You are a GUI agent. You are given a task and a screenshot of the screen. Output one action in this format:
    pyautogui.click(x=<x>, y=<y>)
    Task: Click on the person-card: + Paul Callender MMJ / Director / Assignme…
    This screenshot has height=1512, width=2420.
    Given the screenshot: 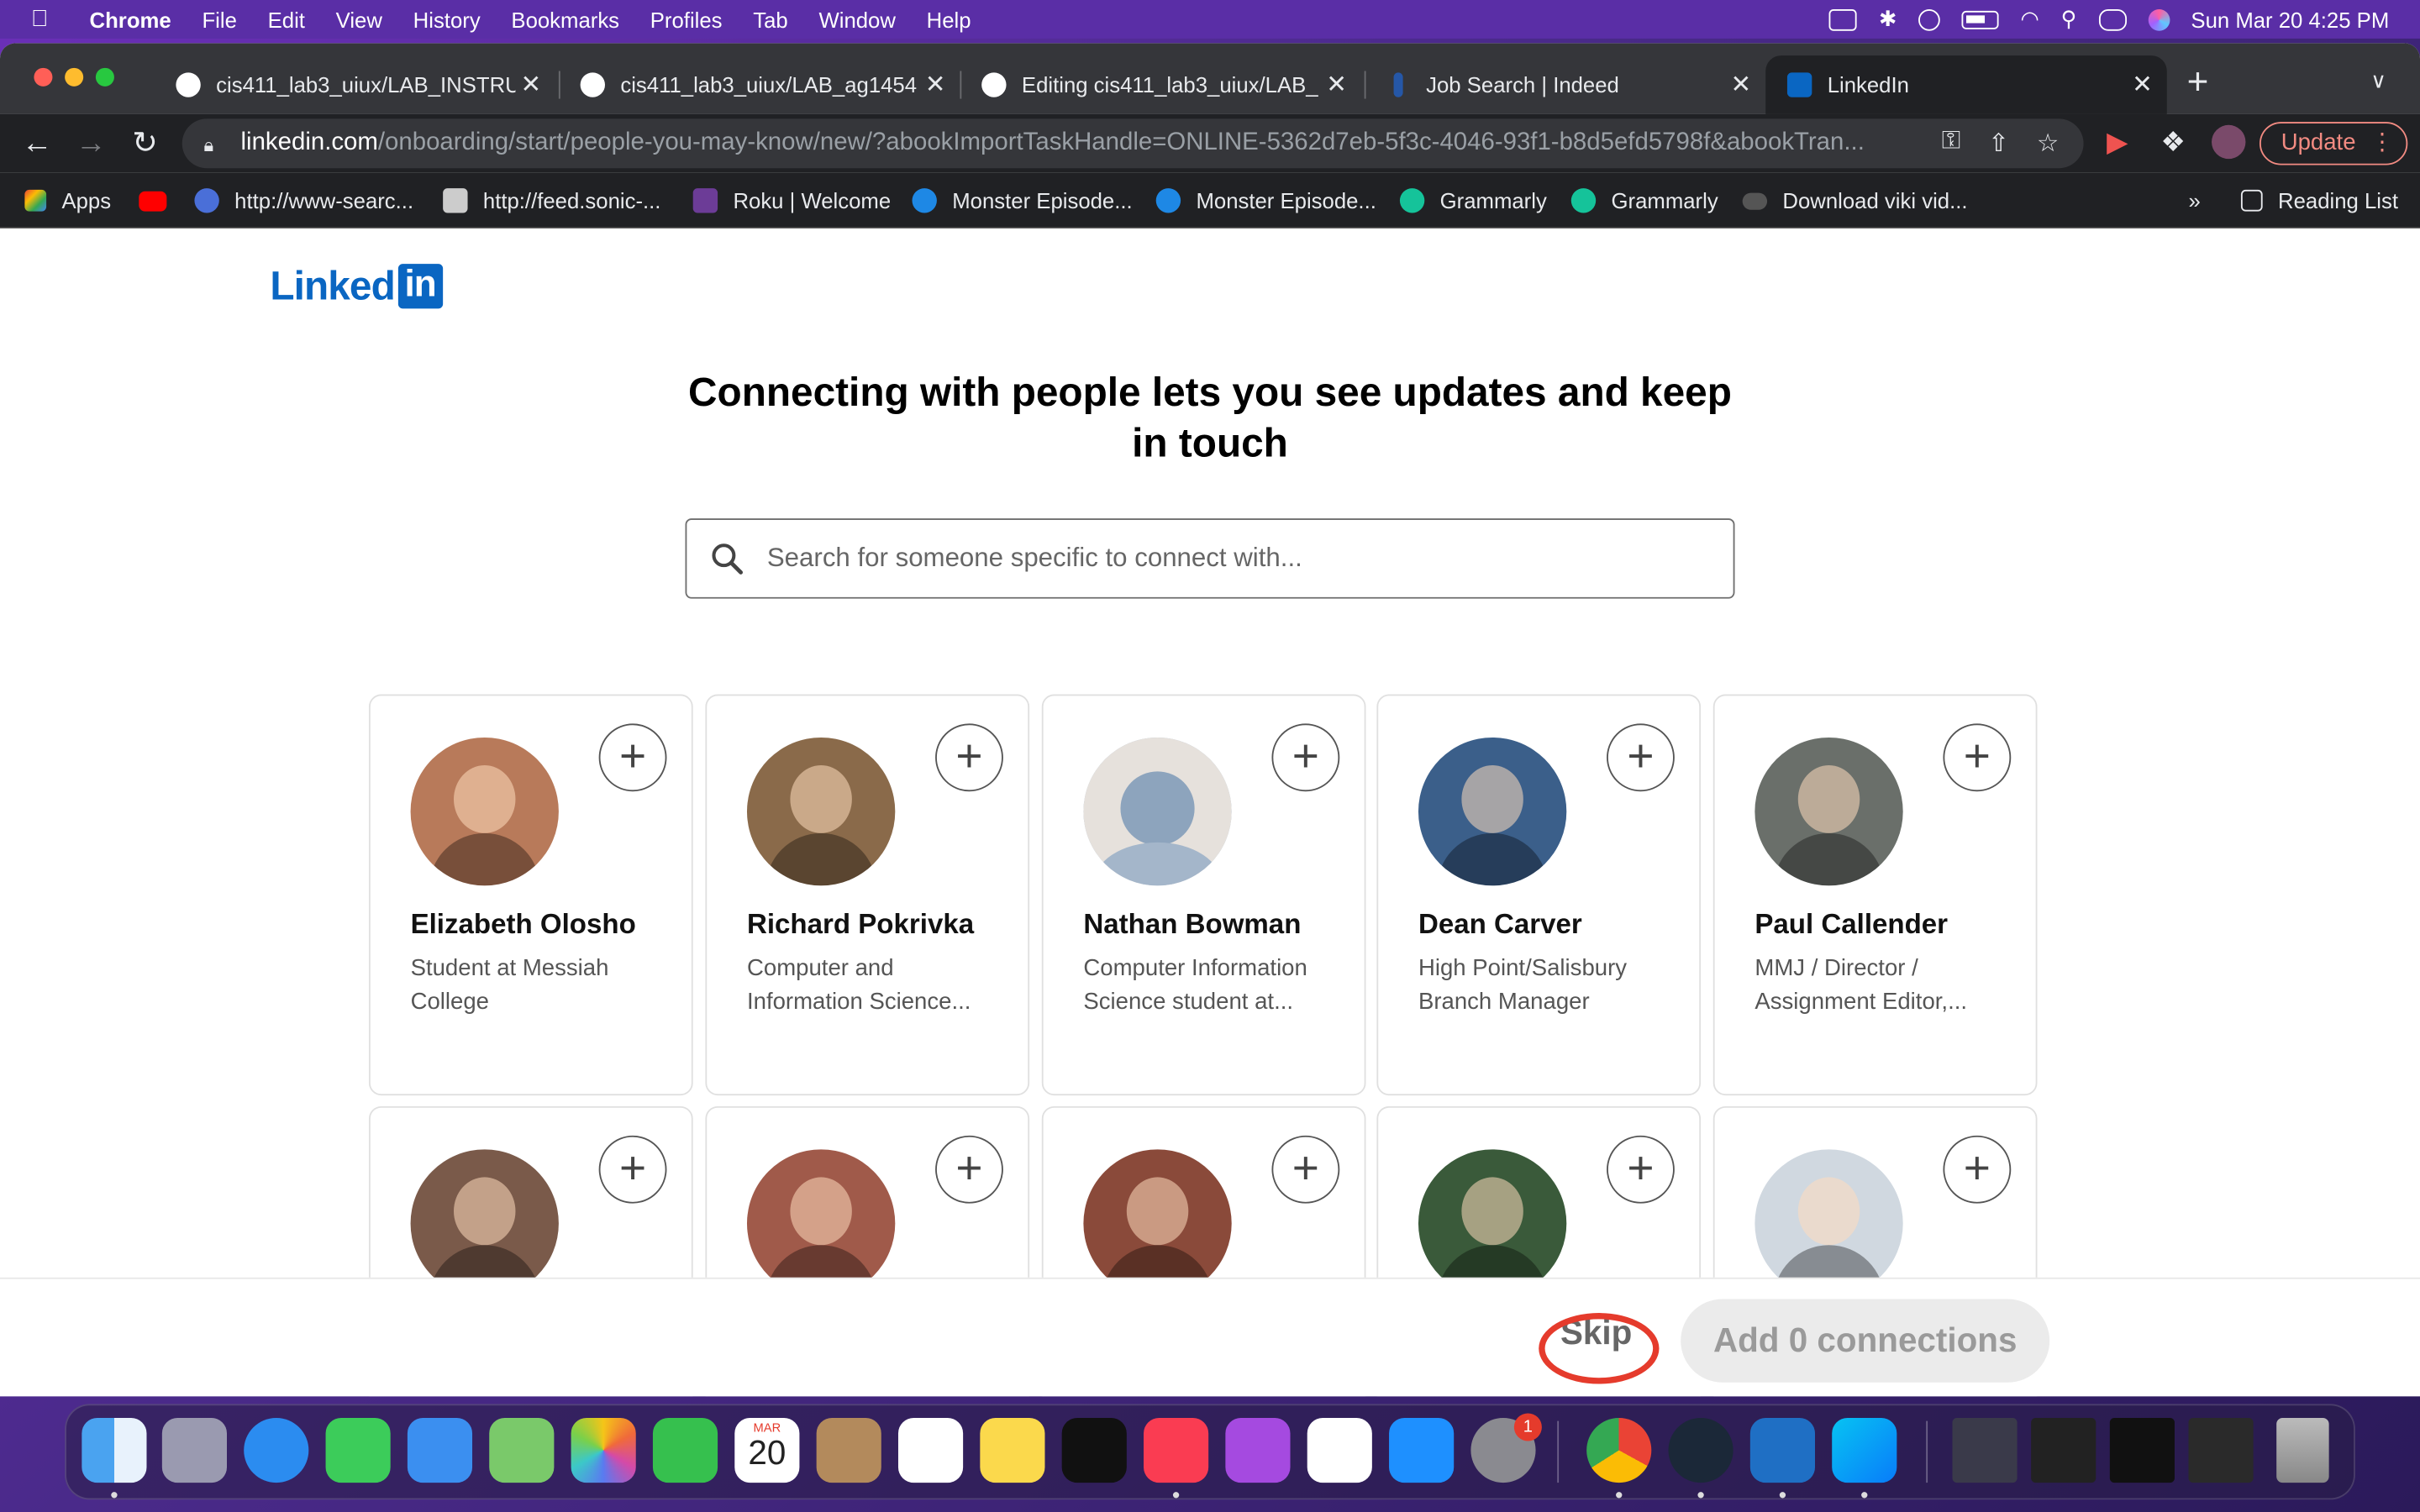 What is the action you would take?
    pyautogui.click(x=1875, y=895)
    